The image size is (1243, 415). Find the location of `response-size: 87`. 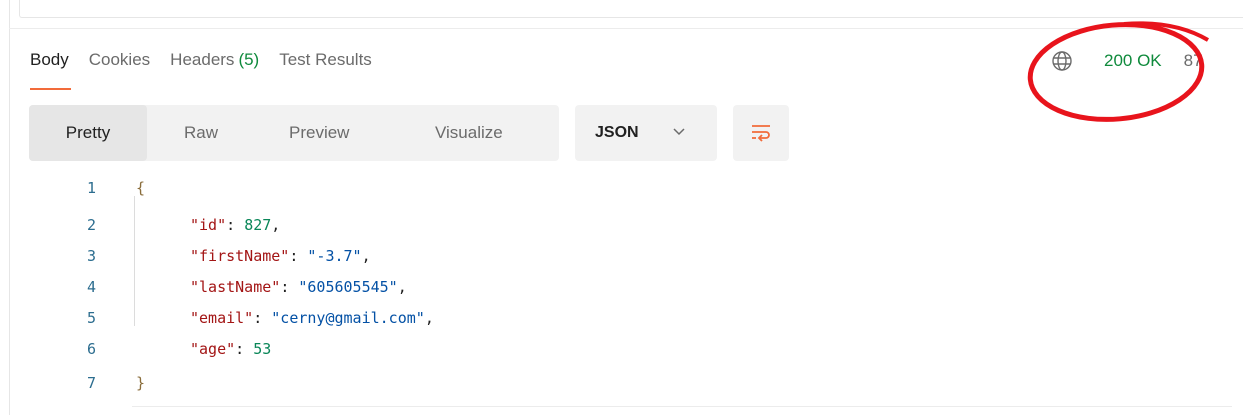

response-size: 87 is located at coordinates (1193, 61).